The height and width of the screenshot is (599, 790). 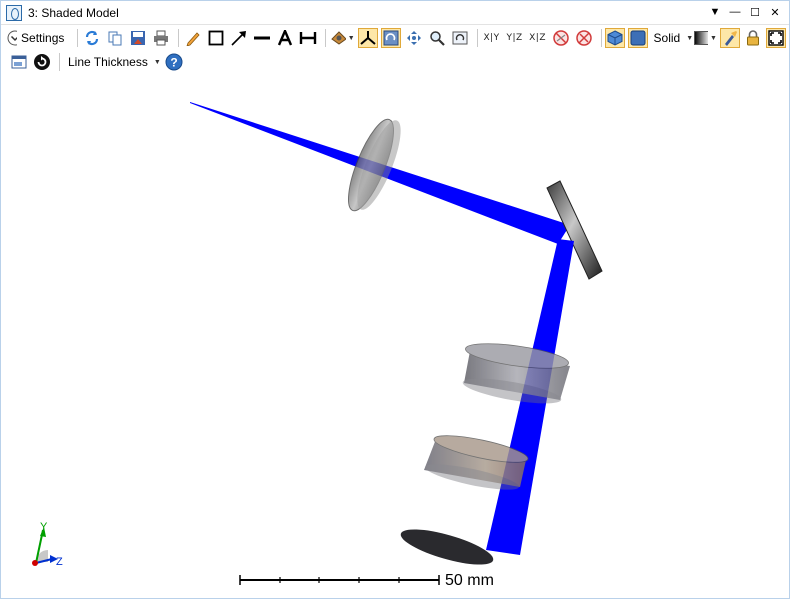 I want to click on triad-y-label: Y, so click(x=44, y=527).